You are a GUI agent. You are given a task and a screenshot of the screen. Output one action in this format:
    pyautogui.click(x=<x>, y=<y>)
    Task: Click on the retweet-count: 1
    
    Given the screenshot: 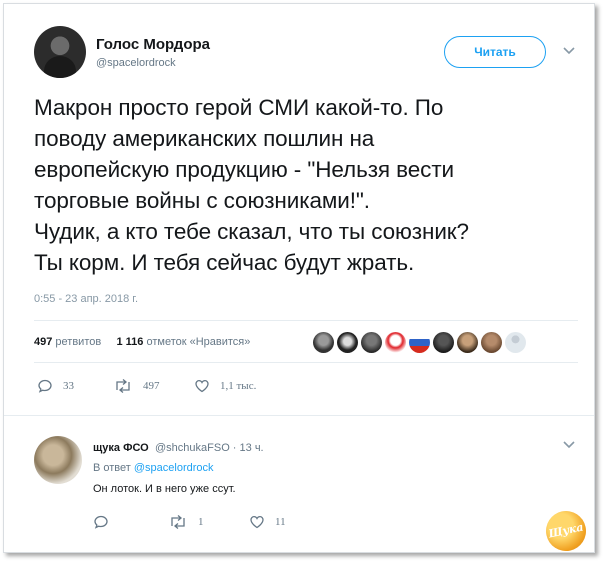 What is the action you would take?
    pyautogui.click(x=201, y=522)
    